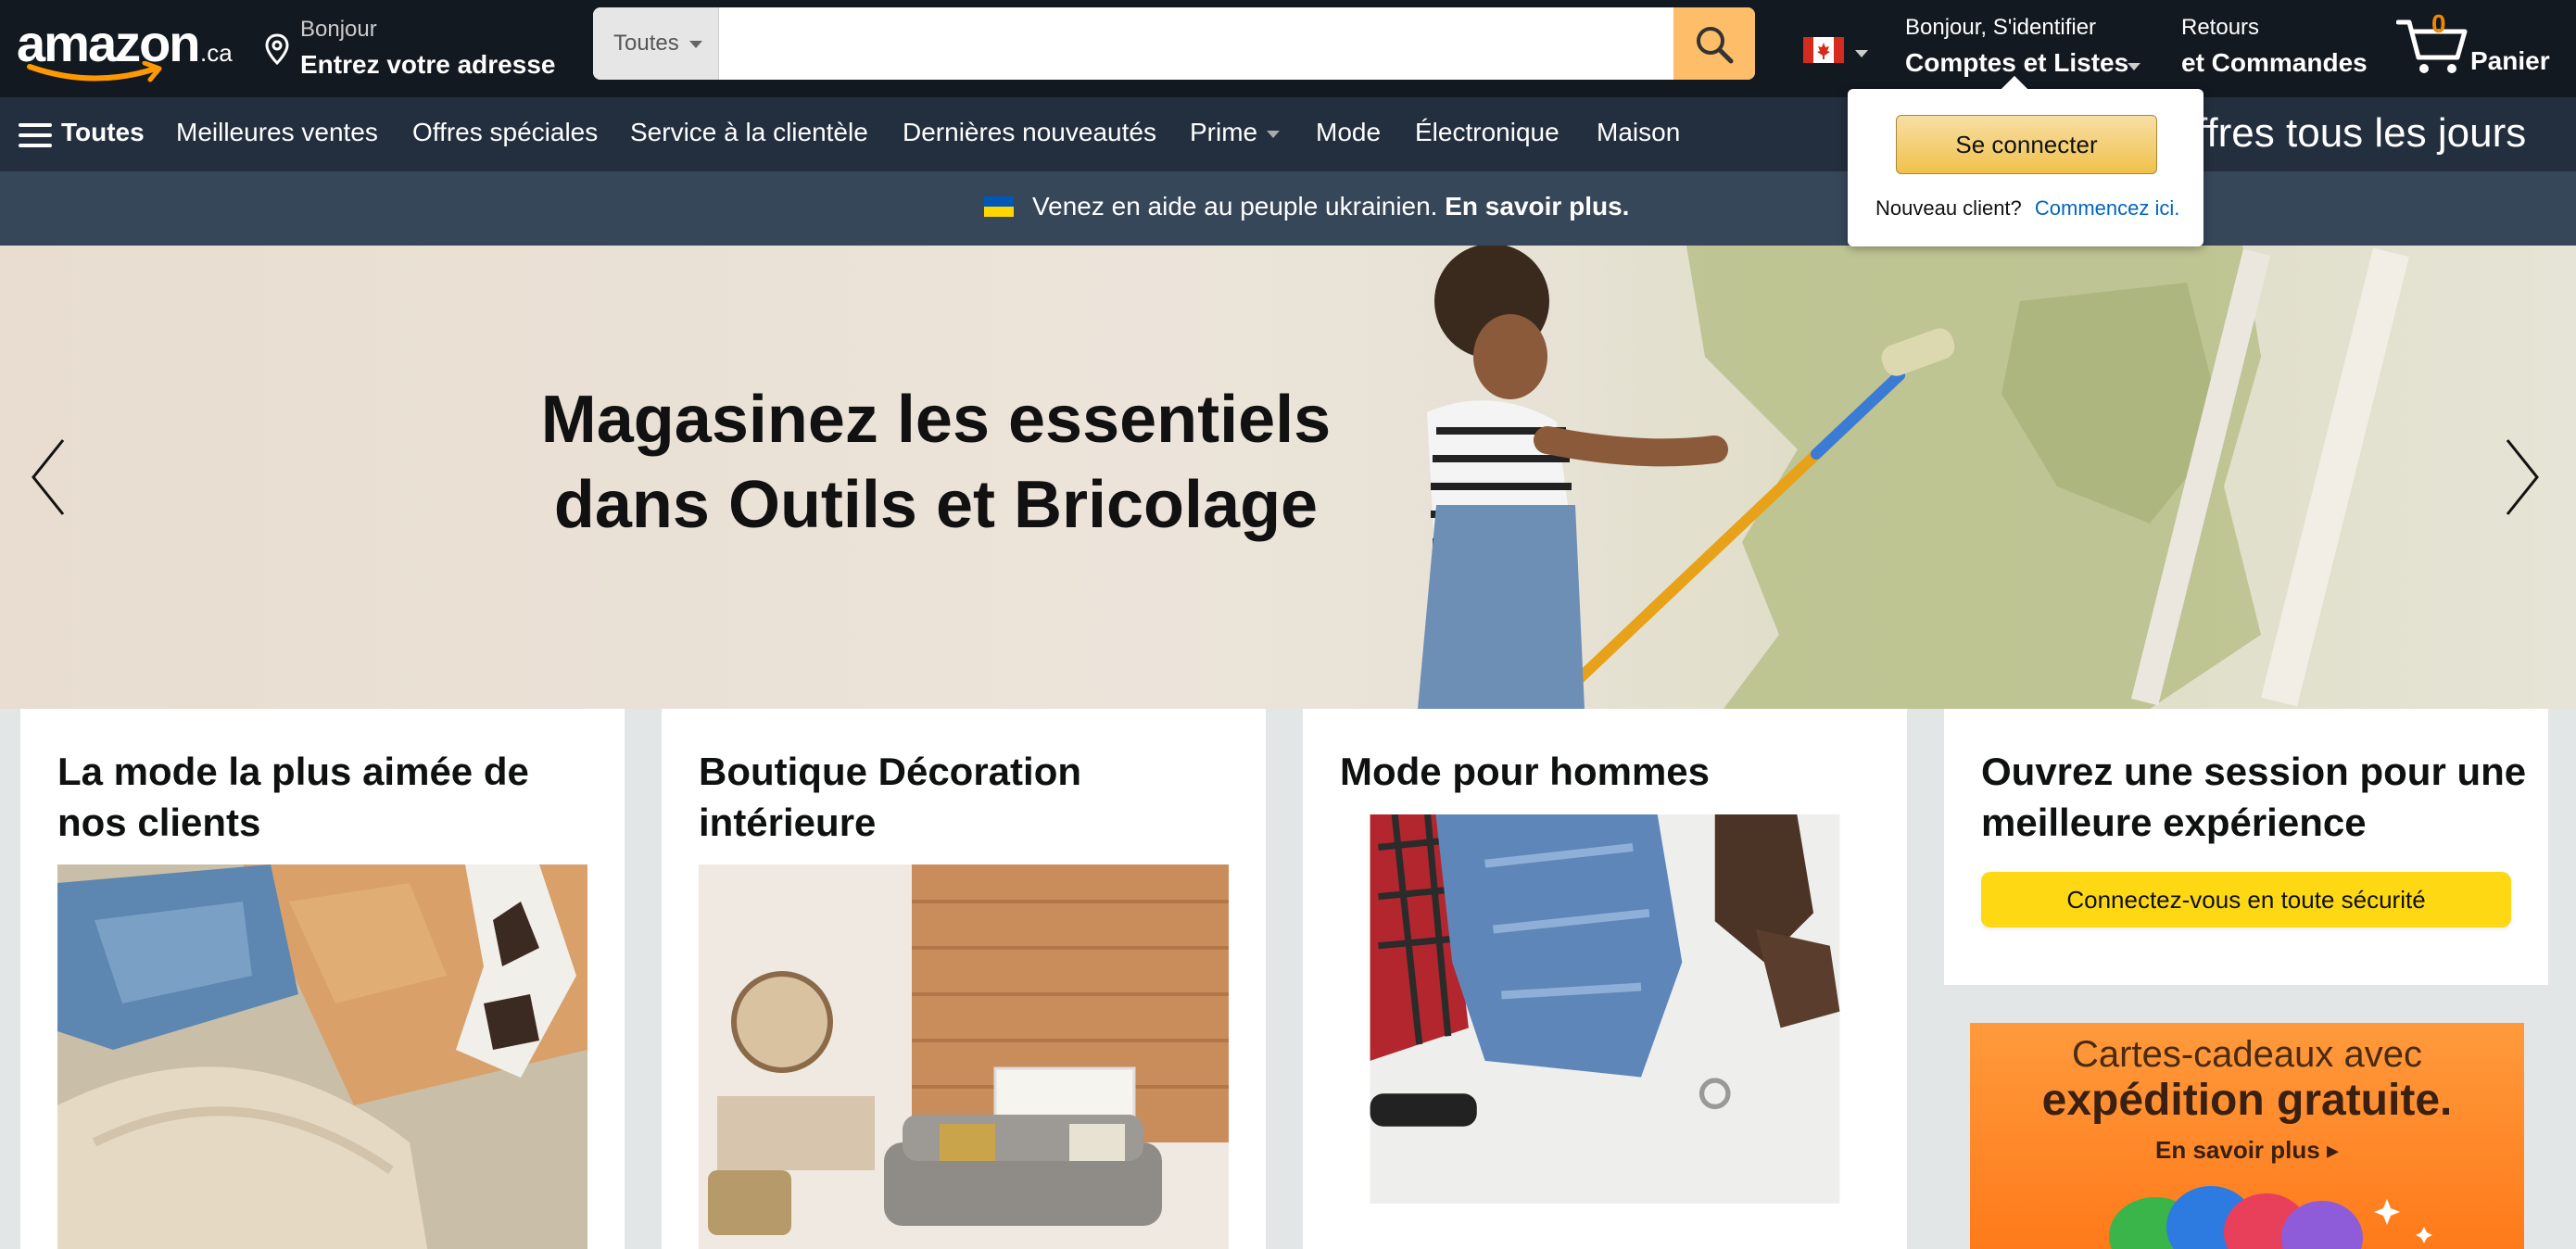  What do you see at coordinates (338, 29) in the screenshot?
I see `address-greeting: Bonjour` at bounding box center [338, 29].